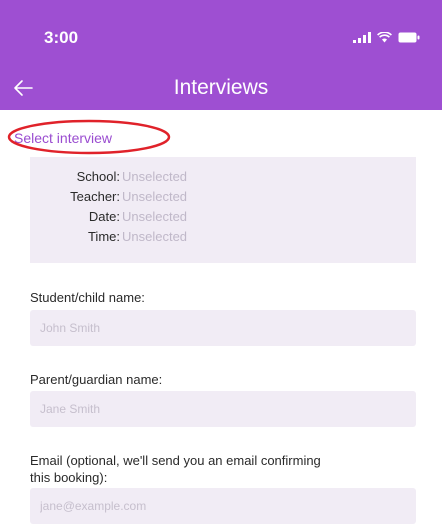 The width and height of the screenshot is (442, 524). What do you see at coordinates (223, 197) in the screenshot?
I see `summary-row-teacher: Teacher: Unselected` at bounding box center [223, 197].